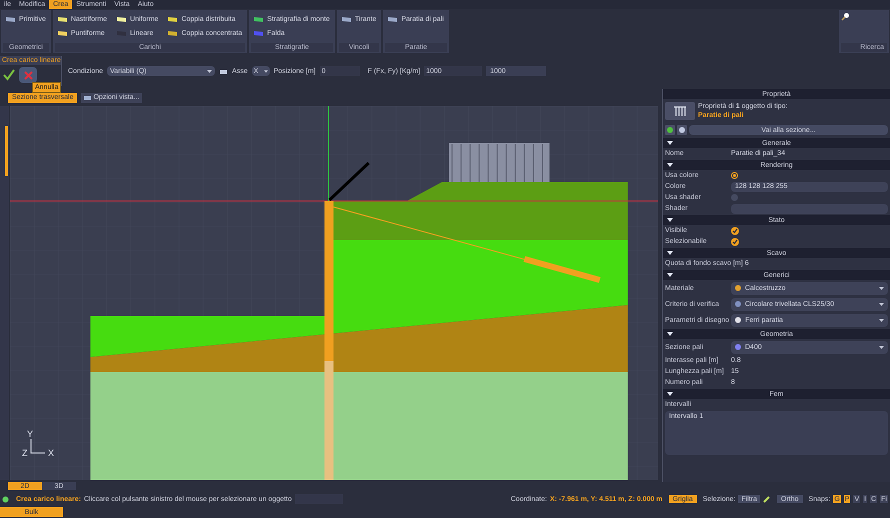  What do you see at coordinates (682, 130) in the screenshot?
I see `pointer-icon` at bounding box center [682, 130].